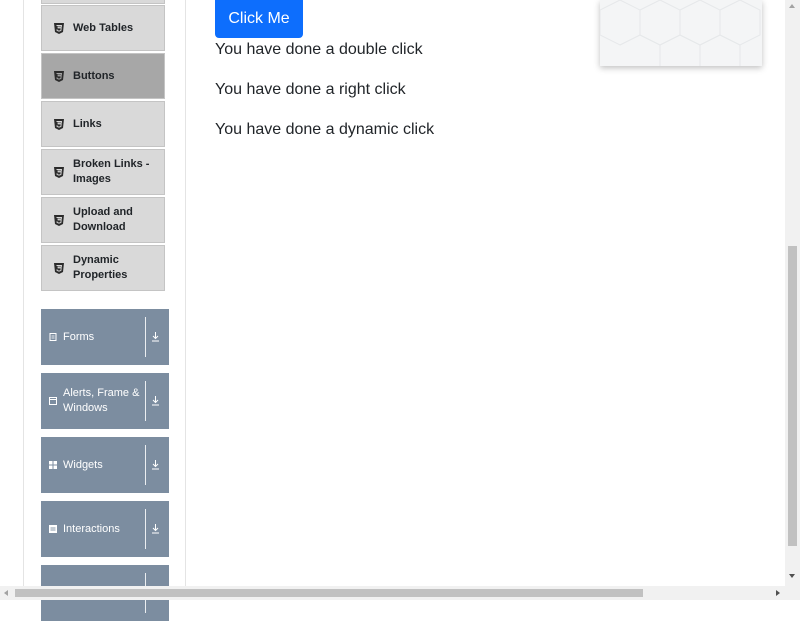  What do you see at coordinates (105, 465) in the screenshot?
I see `group-widgets: Widgets` at bounding box center [105, 465].